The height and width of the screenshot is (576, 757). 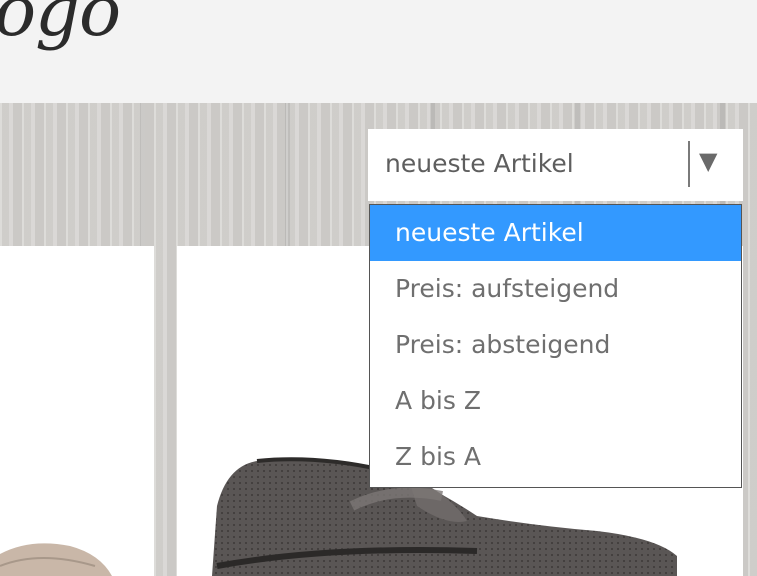 I want to click on logo: ogo, so click(x=60, y=26).